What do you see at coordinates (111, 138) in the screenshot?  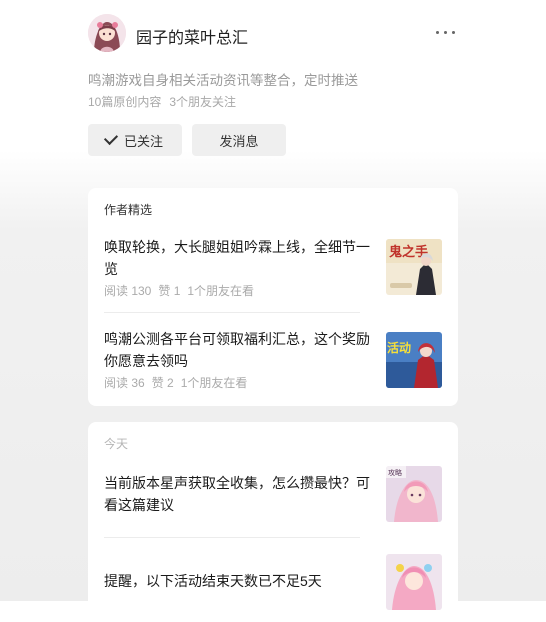 I see `check-icon` at bounding box center [111, 138].